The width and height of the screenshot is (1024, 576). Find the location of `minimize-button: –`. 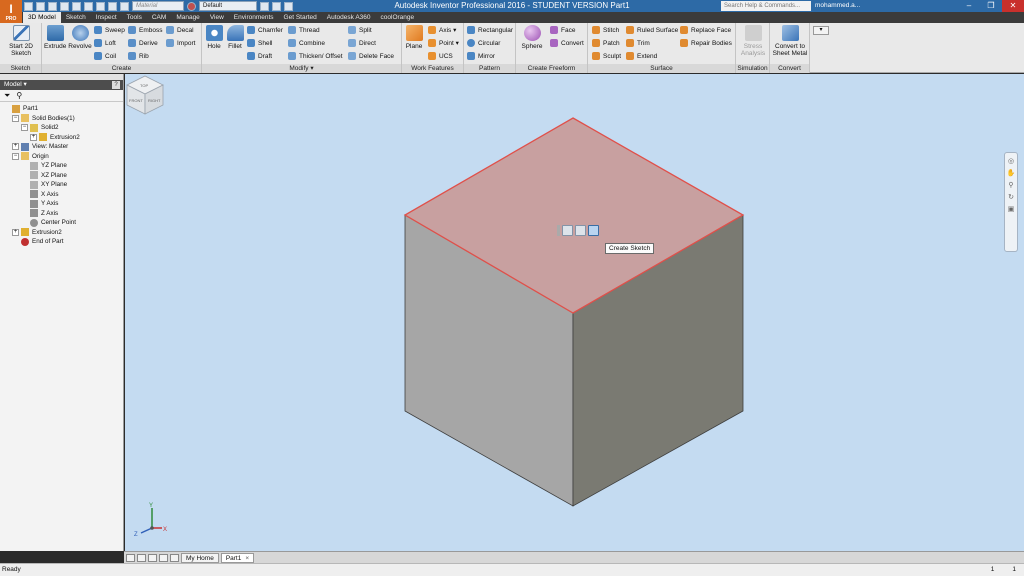

minimize-button: – is located at coordinates (969, 6).